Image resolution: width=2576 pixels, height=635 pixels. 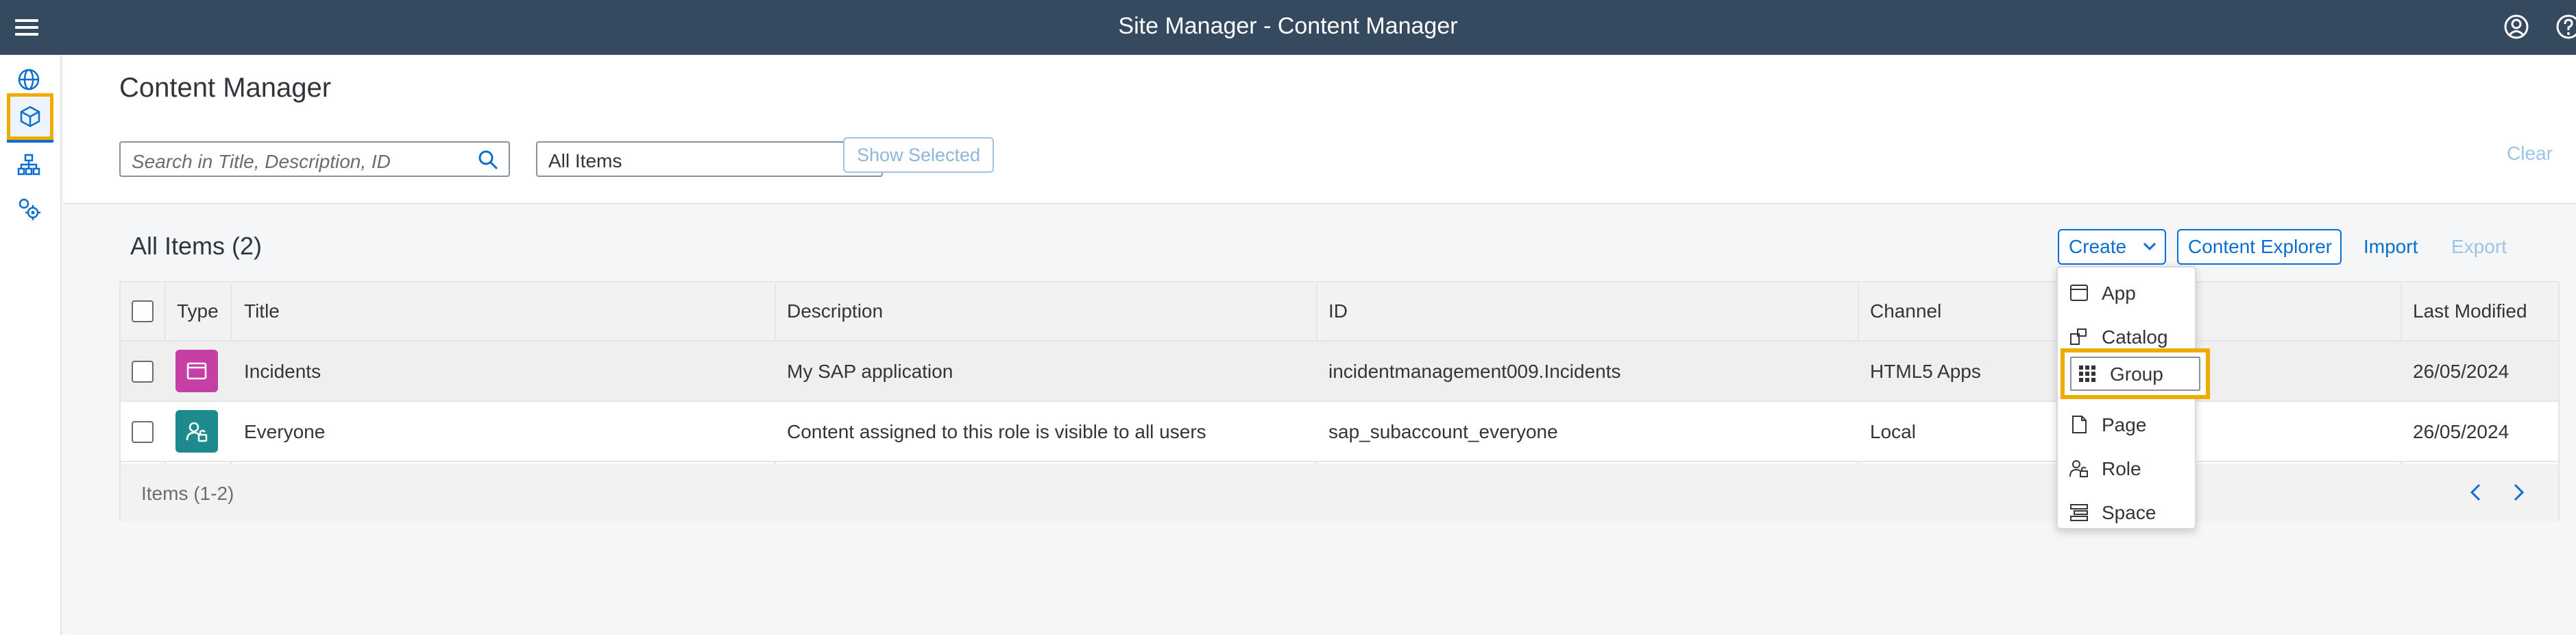 What do you see at coordinates (262, 311) in the screenshot?
I see `column-header-title: Title` at bounding box center [262, 311].